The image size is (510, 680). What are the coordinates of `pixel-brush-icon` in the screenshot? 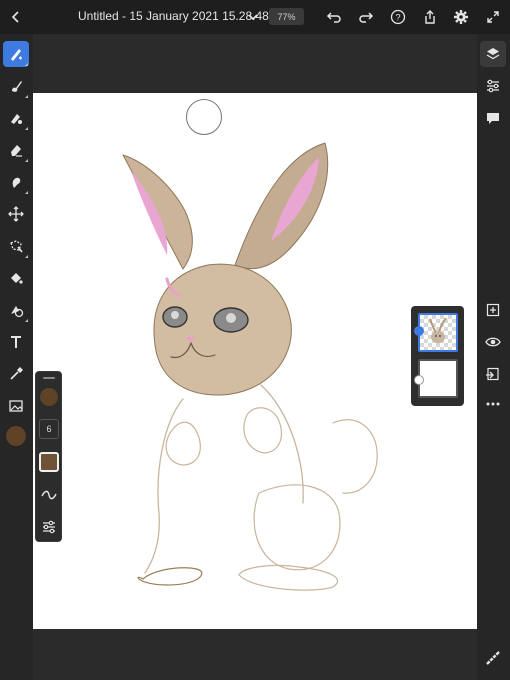 It's located at (16, 86).